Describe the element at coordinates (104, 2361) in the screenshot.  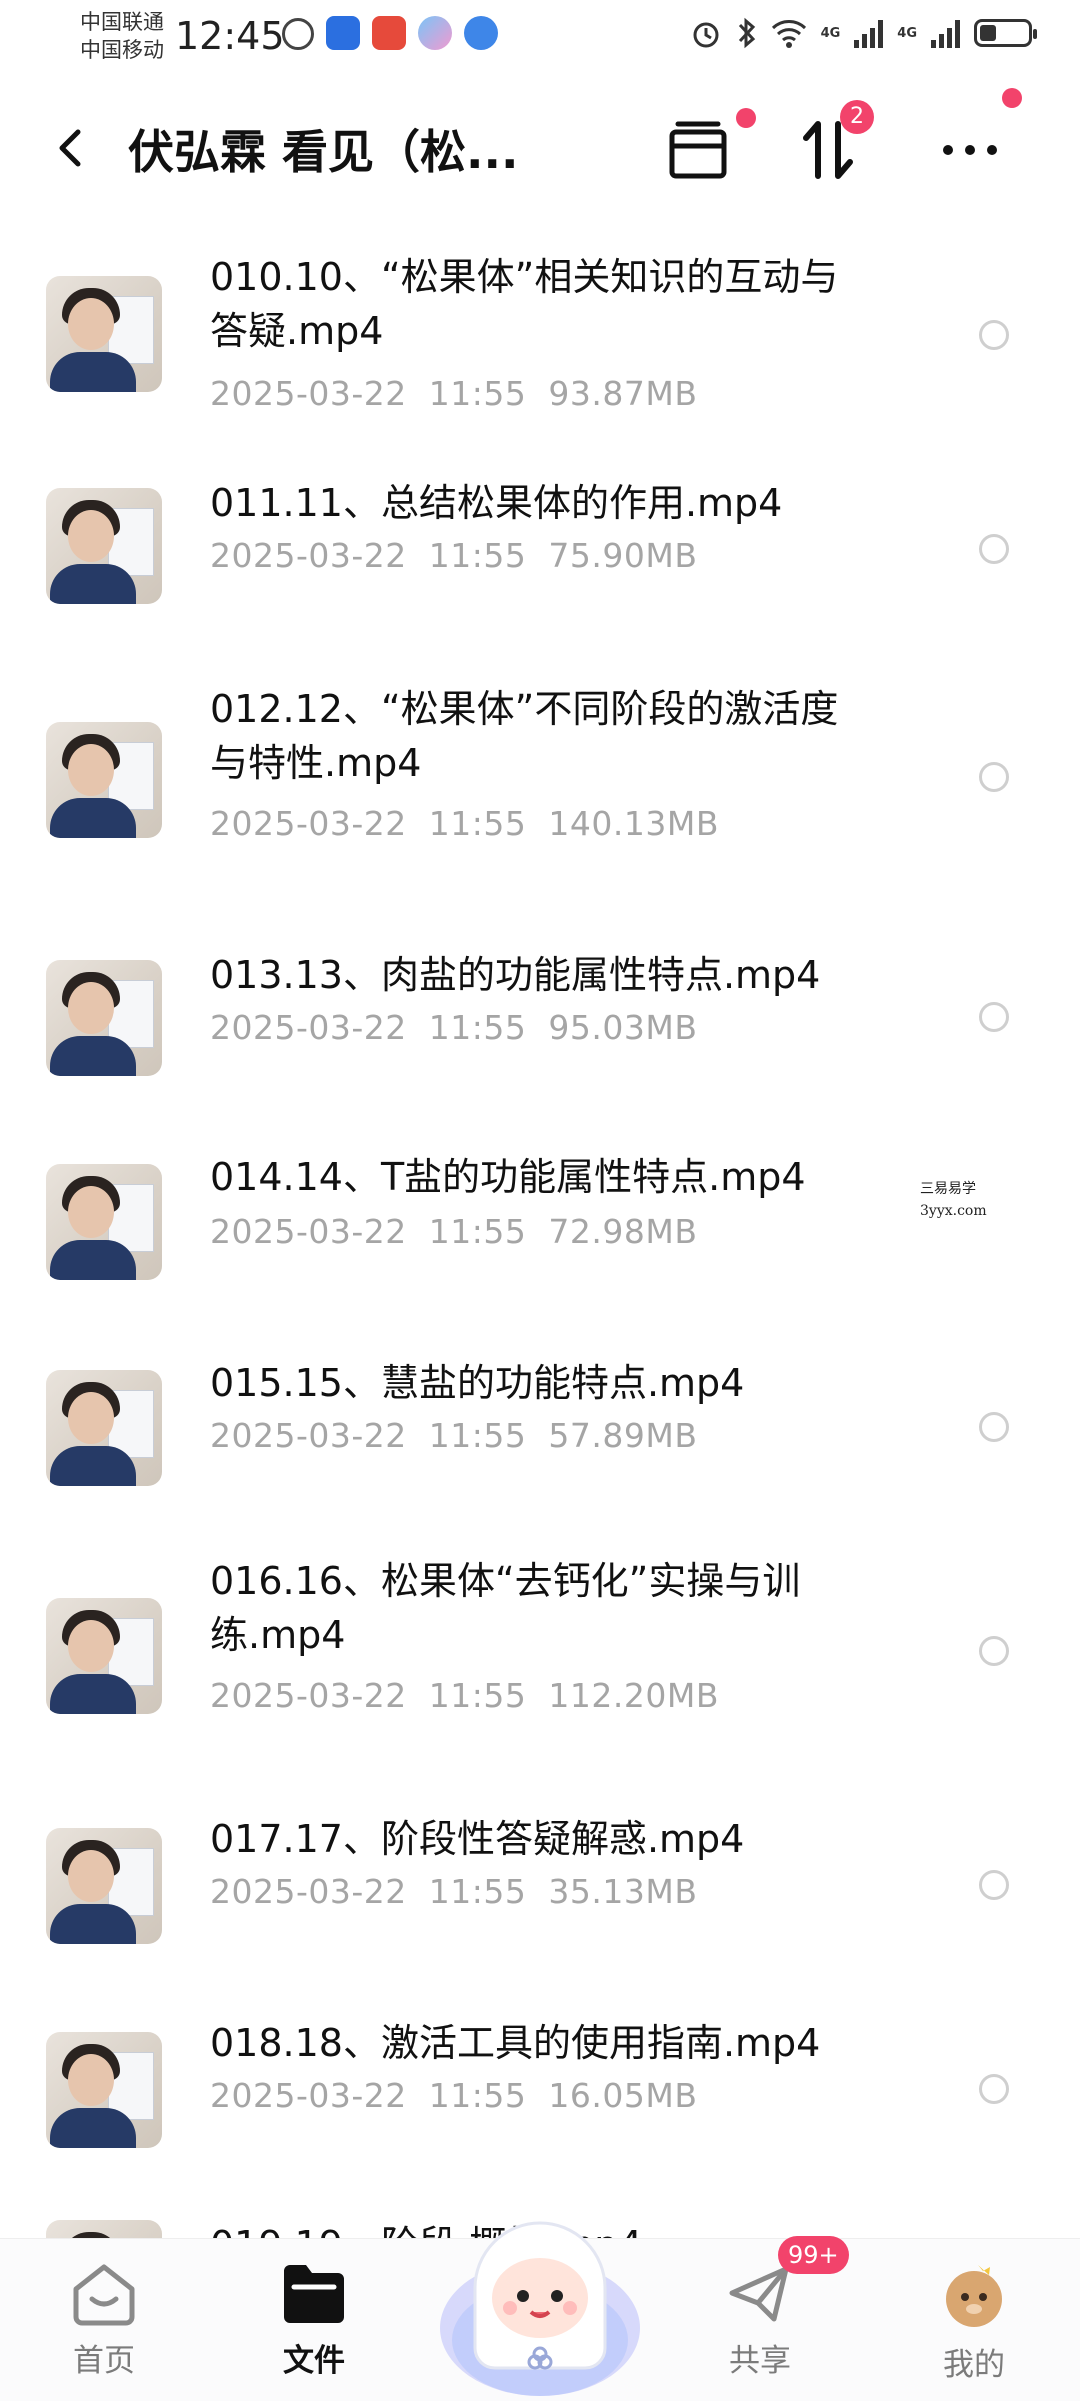
I see `nav-home-label: 首页` at that location.